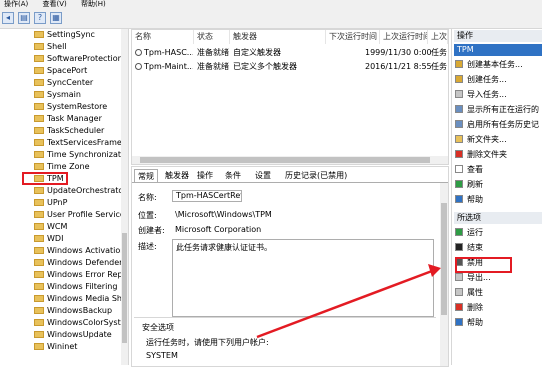 This screenshot has height=367, width=542. I want to click on arrow-shaft, so click(344, 304).